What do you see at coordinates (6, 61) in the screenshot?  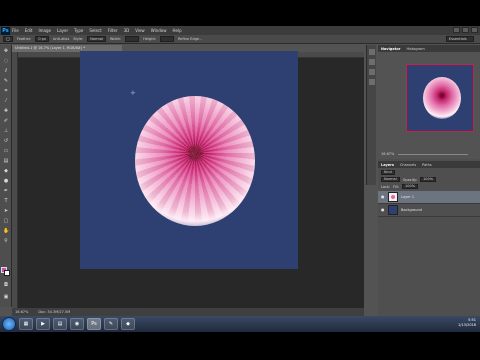 I see `marquee-tool-icon: ◌` at bounding box center [6, 61].